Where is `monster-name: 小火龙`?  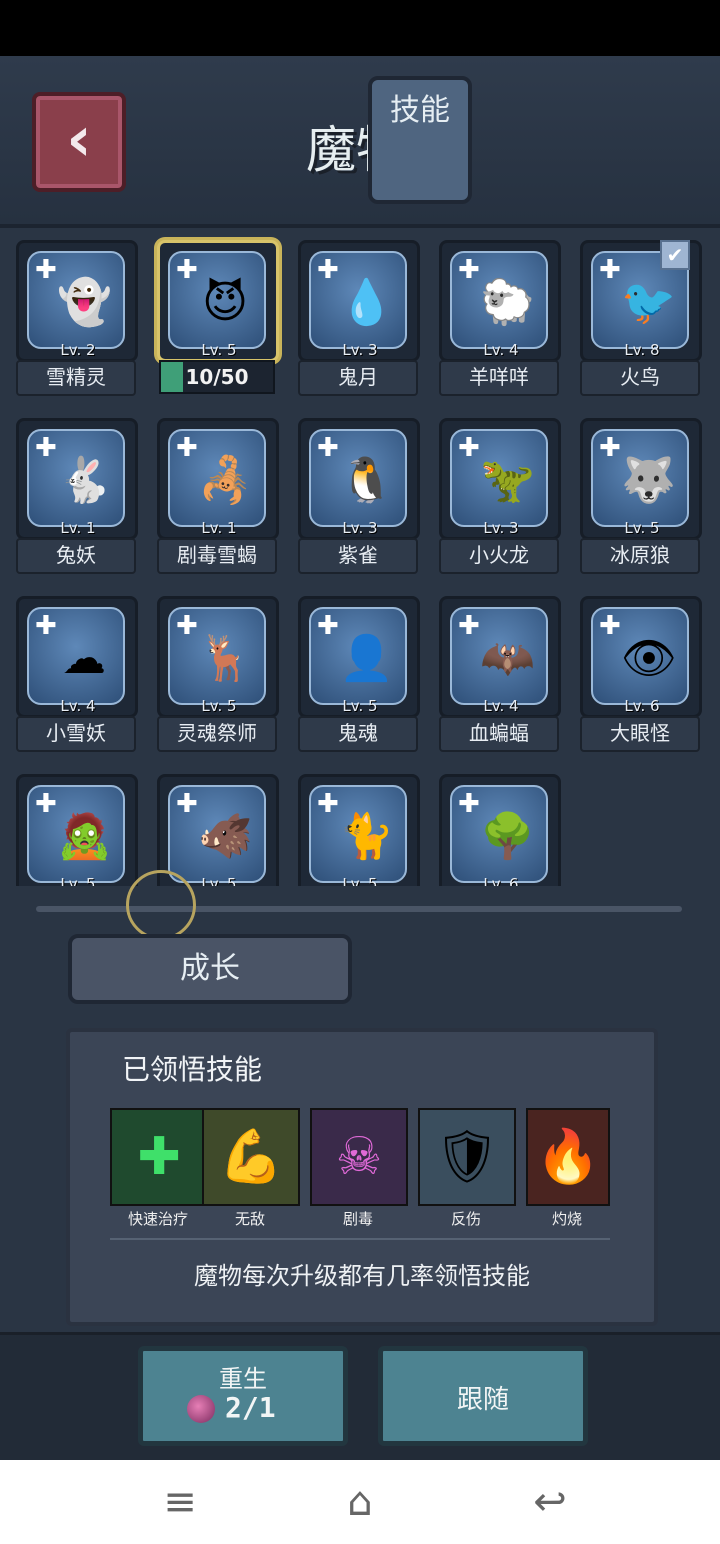
monster-name: 小火龙 is located at coordinates (499, 556).